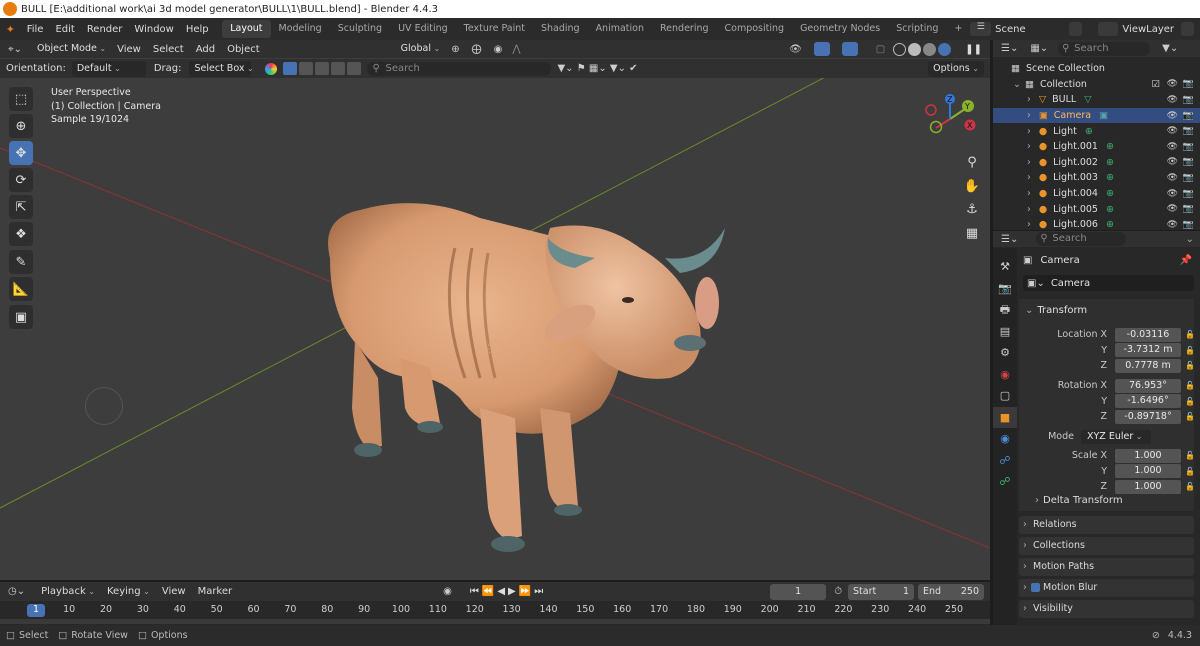  What do you see at coordinates (205, 49) in the screenshot?
I see `viewport-menu-add: Add` at bounding box center [205, 49].